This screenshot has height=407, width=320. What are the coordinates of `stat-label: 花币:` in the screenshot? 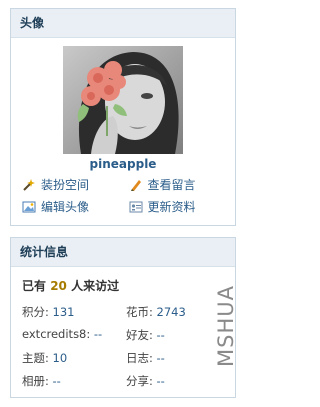 It's located at (139, 312).